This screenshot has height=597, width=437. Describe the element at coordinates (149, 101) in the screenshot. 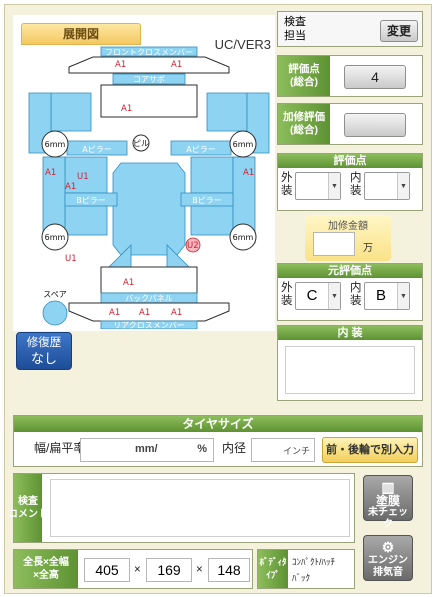

I see `hood` at that location.